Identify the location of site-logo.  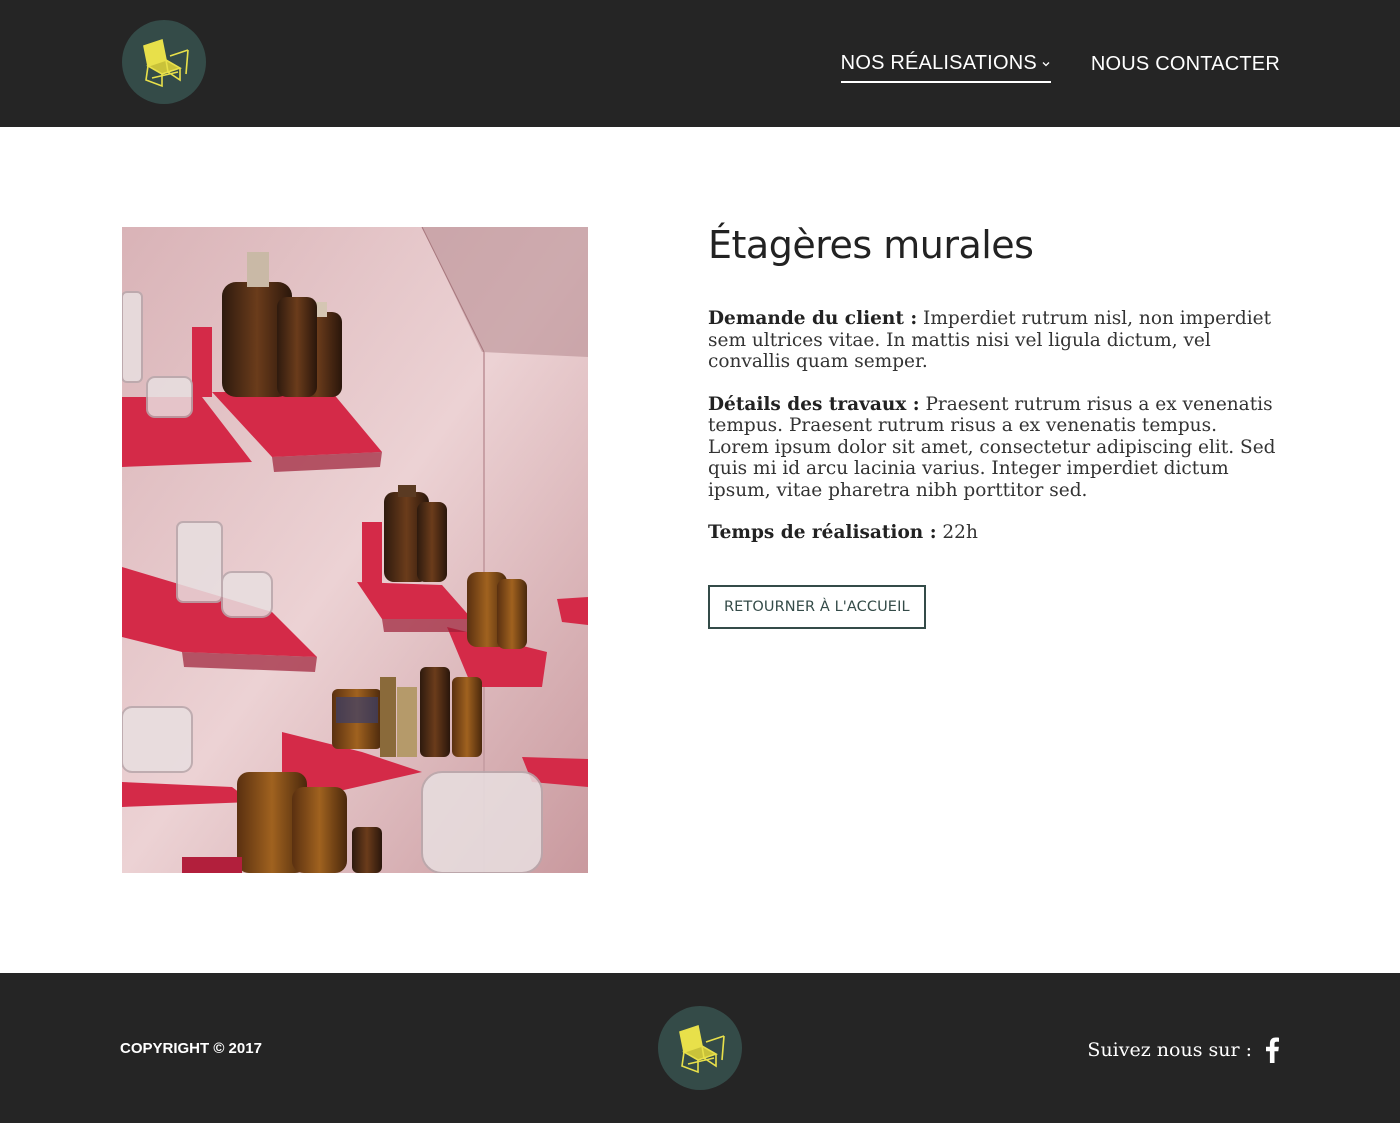
(164, 62).